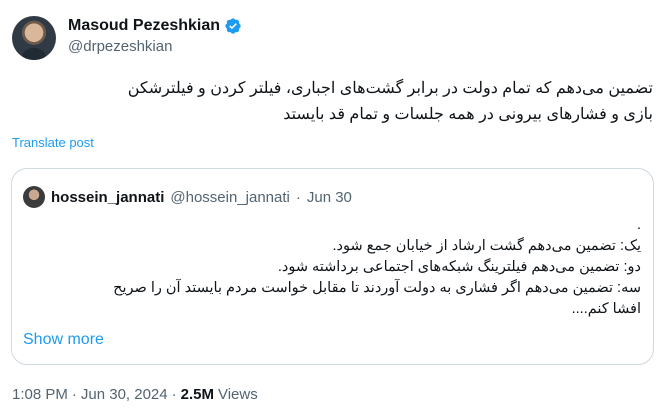 This screenshot has height=408, width=667. What do you see at coordinates (34, 38) in the screenshot?
I see `author-avatar` at bounding box center [34, 38].